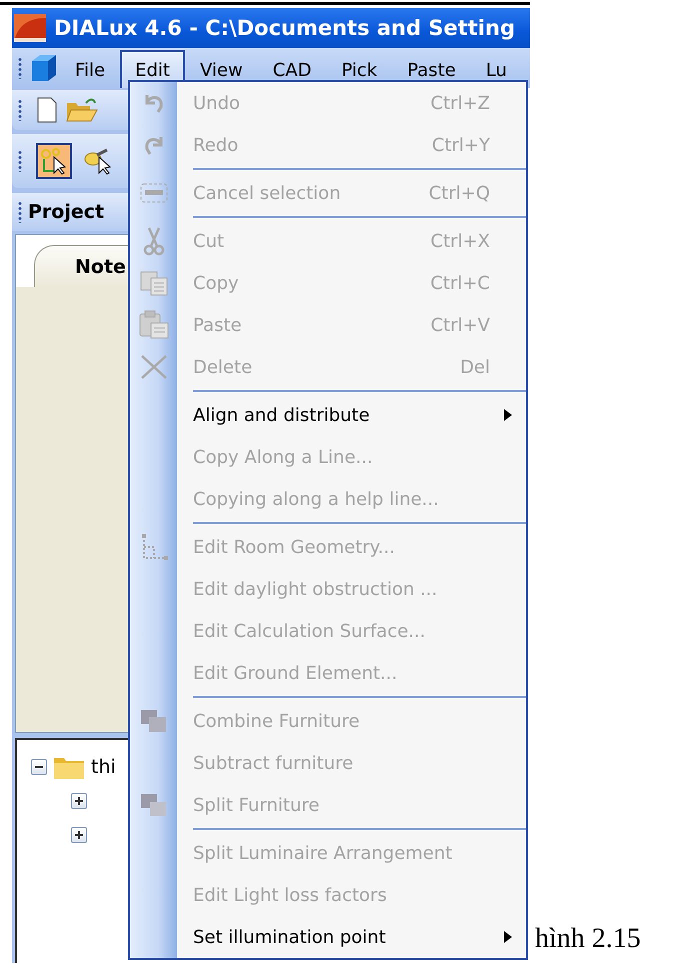  Describe the element at coordinates (154, 241) in the screenshot. I see `scissors-icon` at that location.